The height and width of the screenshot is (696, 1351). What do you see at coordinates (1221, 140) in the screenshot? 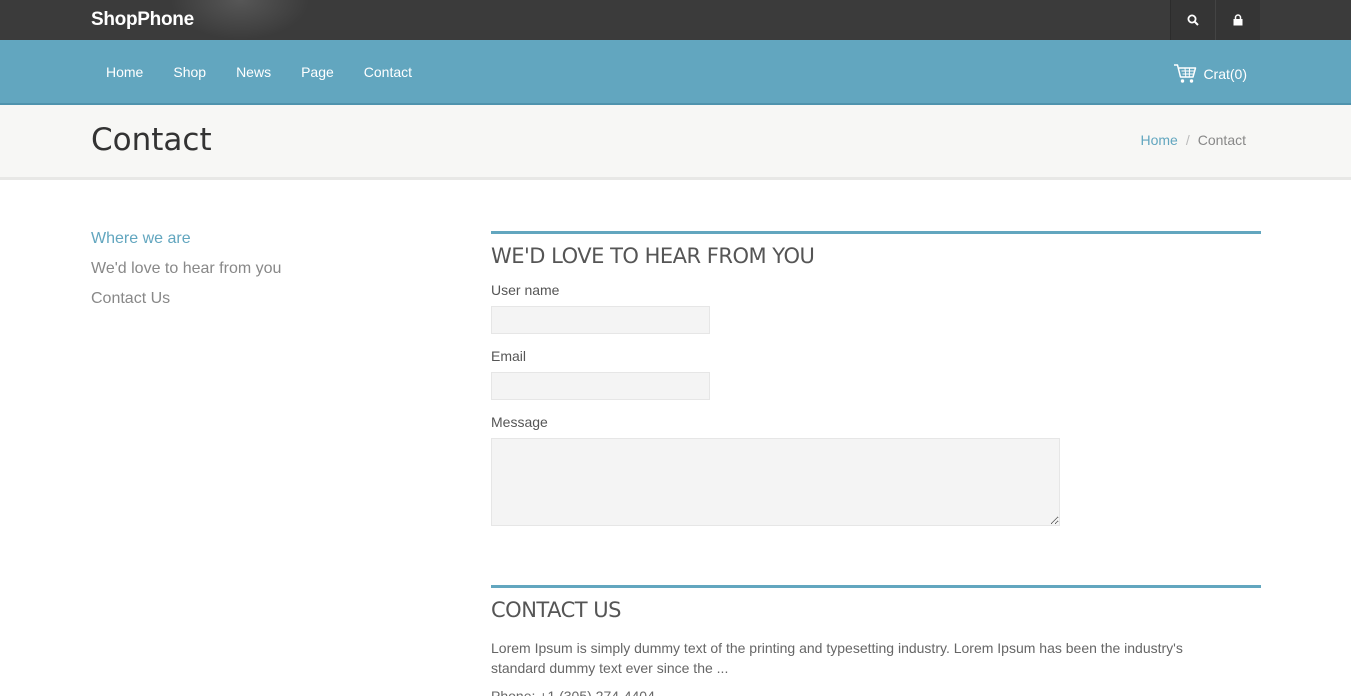
I see `breadcrumb-current: Contact` at bounding box center [1221, 140].